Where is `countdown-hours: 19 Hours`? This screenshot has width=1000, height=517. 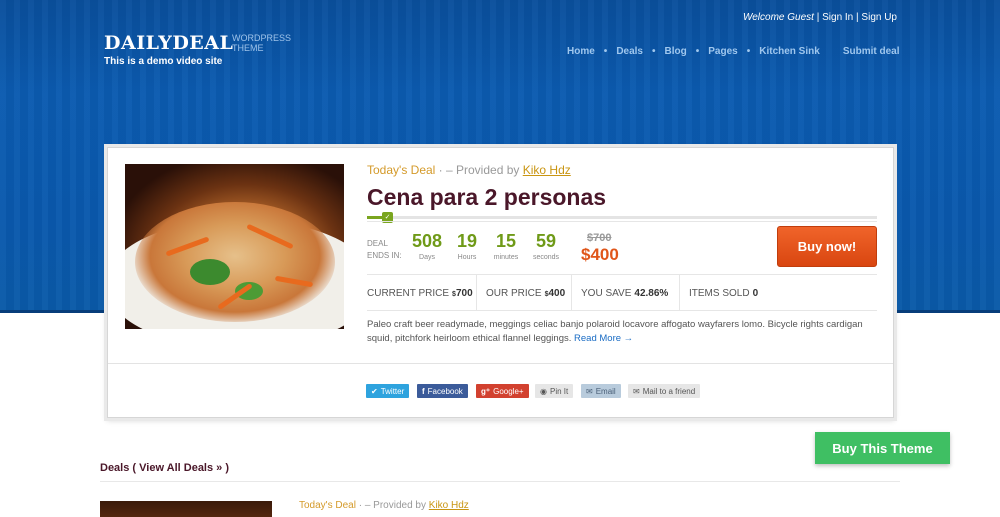 countdown-hours: 19 Hours is located at coordinates (467, 246).